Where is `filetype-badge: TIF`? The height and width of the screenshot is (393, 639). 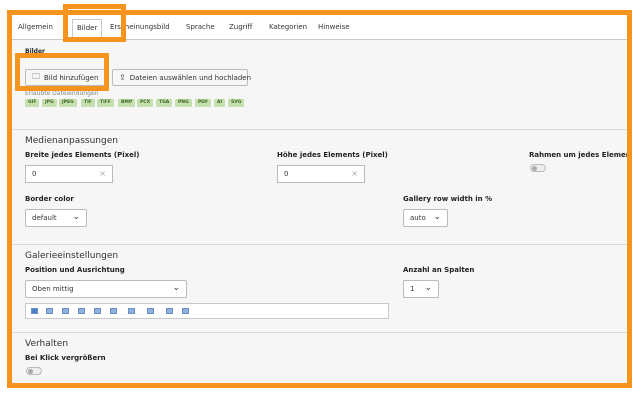 filetype-badge: TIF is located at coordinates (88, 103).